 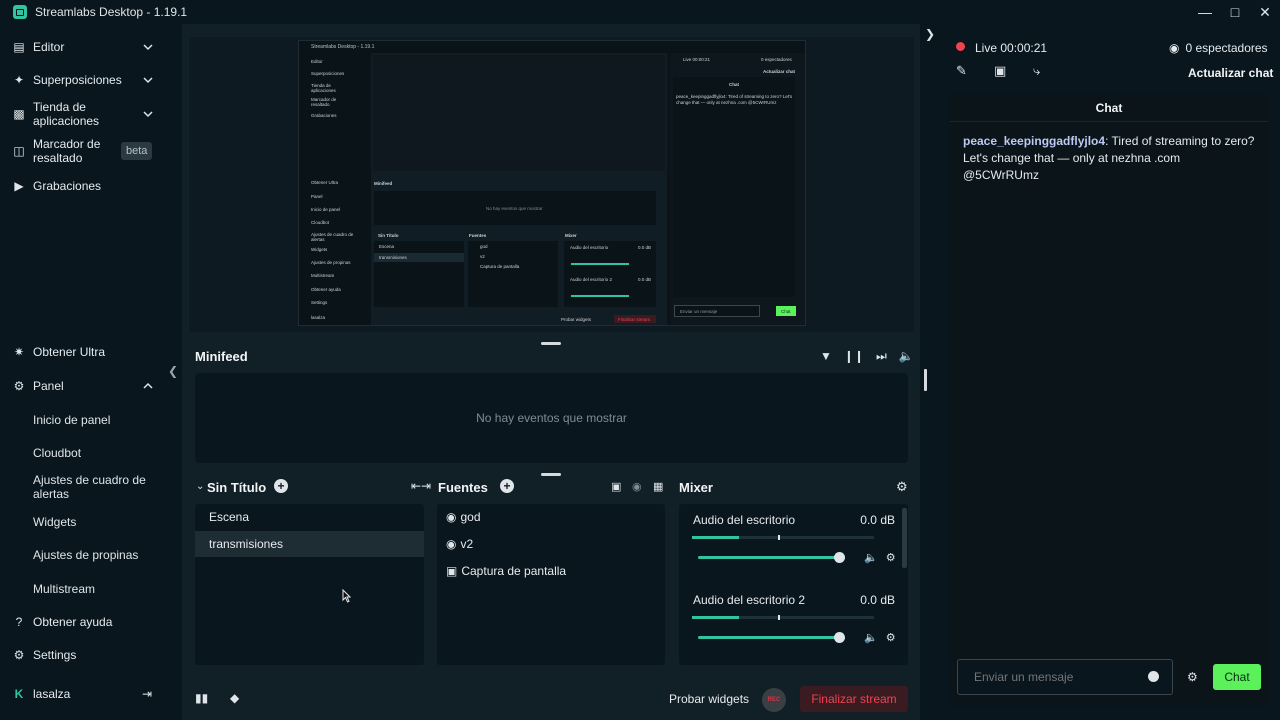 I want to click on refresh-chat-button: Actualizar chat, so click(x=1230, y=73).